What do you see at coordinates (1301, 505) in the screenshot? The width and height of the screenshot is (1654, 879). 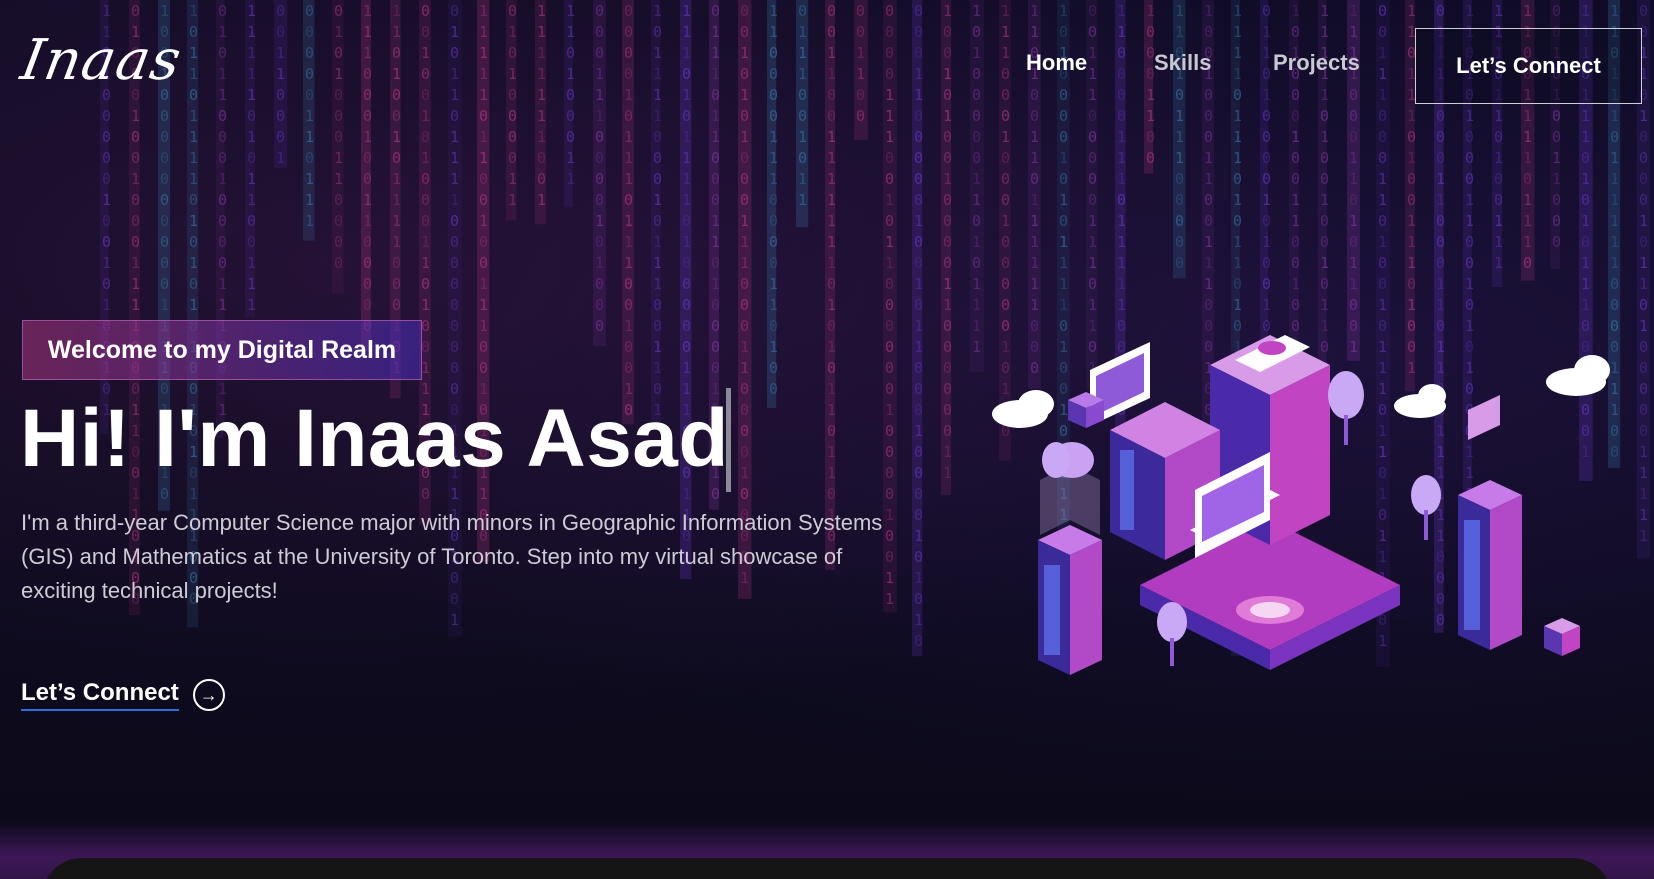 I see `isometric-city-illustration` at bounding box center [1301, 505].